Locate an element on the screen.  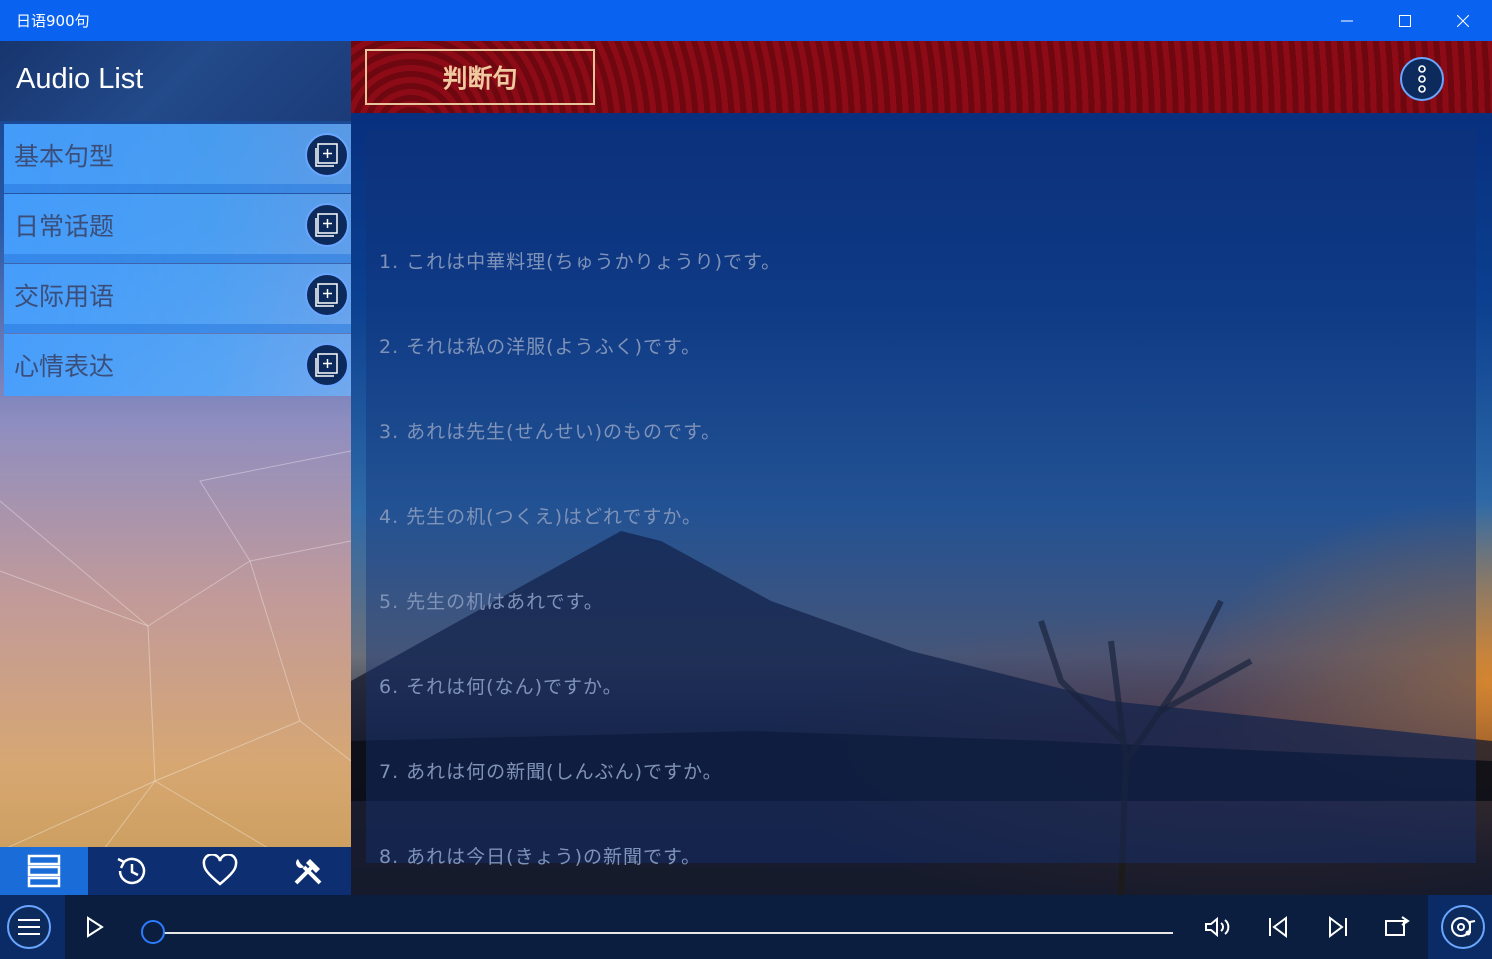
left-nav-tabs is located at coordinates (175, 871).